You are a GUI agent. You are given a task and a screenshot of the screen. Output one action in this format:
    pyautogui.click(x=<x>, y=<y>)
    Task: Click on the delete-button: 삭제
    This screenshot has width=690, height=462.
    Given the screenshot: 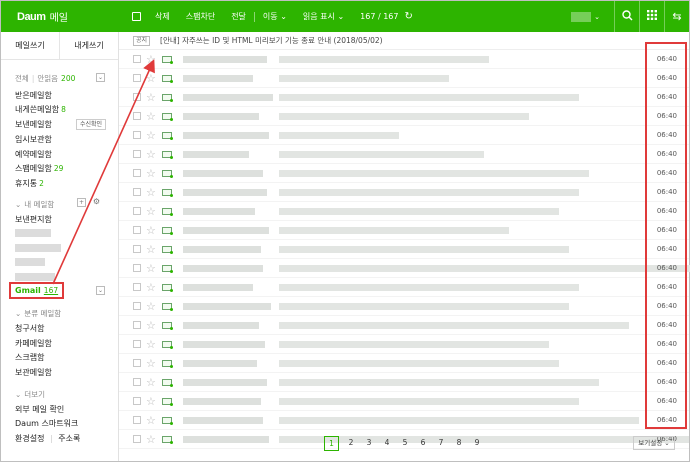 What is the action you would take?
    pyautogui.click(x=162, y=16)
    